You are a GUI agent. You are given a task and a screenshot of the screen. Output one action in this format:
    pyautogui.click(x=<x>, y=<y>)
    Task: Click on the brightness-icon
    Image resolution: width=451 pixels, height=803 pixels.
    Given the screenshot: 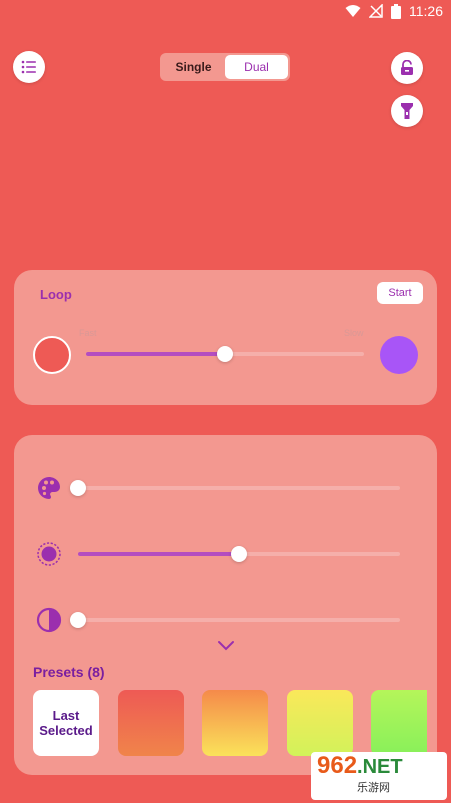 What is the action you would take?
    pyautogui.click(x=49, y=554)
    